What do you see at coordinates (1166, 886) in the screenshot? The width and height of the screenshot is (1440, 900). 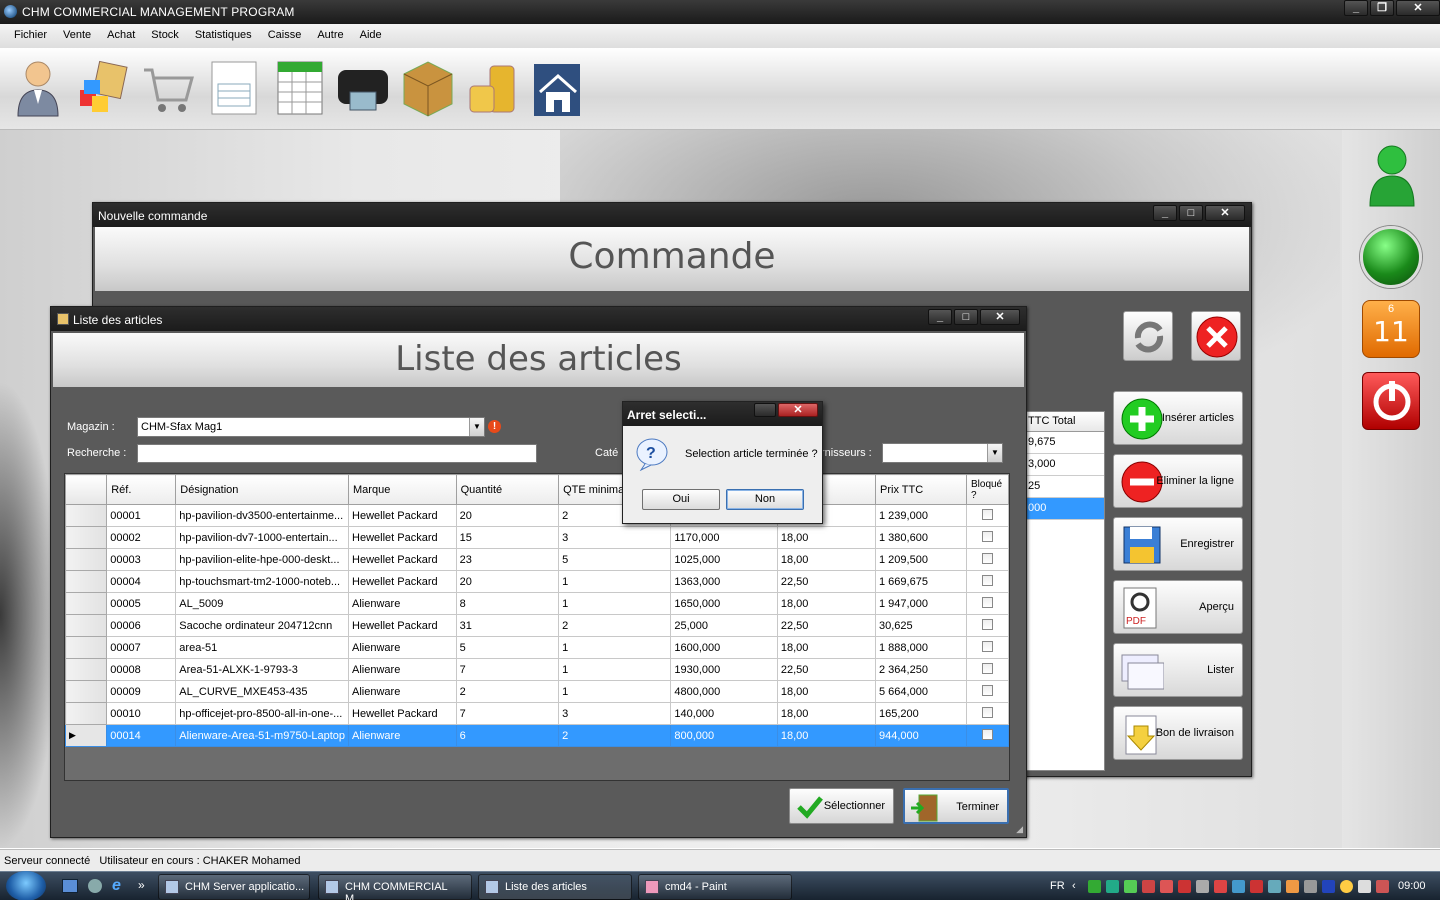 I see `tray-alert-icon` at bounding box center [1166, 886].